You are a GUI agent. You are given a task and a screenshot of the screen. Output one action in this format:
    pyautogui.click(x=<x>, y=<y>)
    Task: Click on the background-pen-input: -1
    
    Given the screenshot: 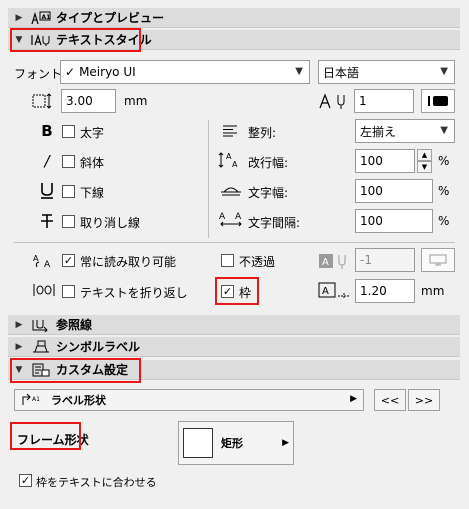 What is the action you would take?
    pyautogui.click(x=385, y=260)
    